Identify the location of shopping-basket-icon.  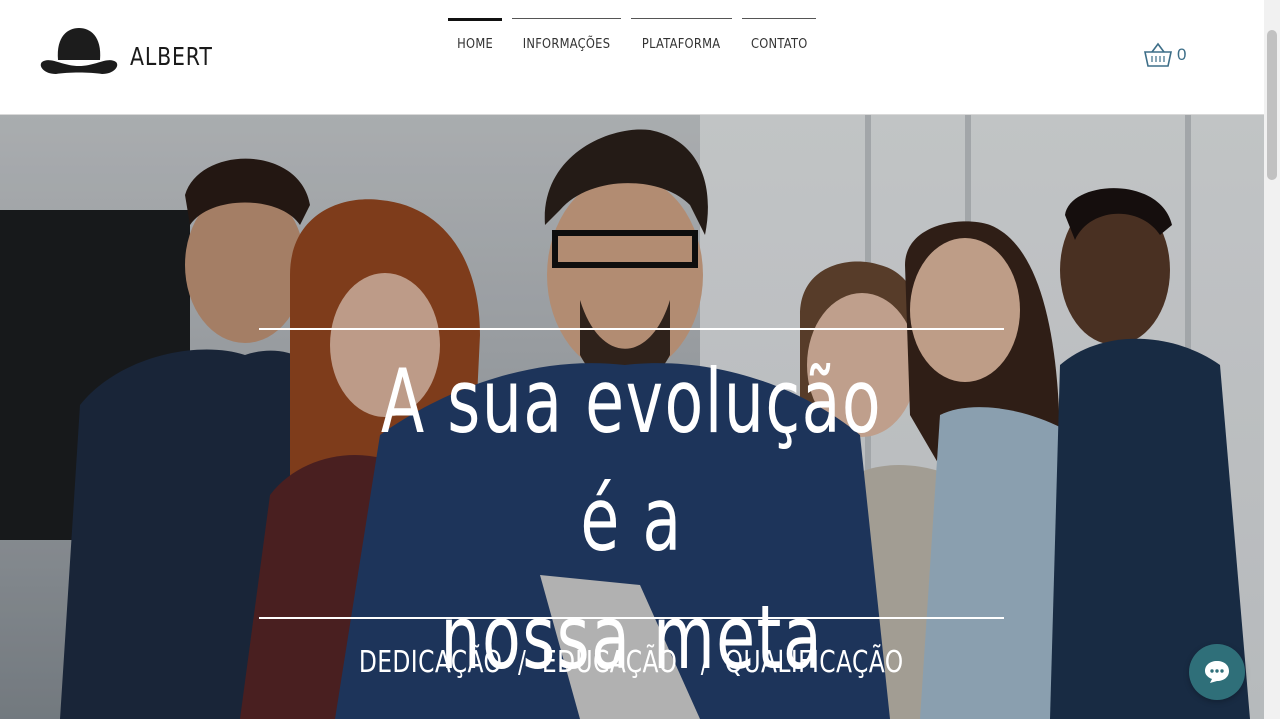
(1158, 54).